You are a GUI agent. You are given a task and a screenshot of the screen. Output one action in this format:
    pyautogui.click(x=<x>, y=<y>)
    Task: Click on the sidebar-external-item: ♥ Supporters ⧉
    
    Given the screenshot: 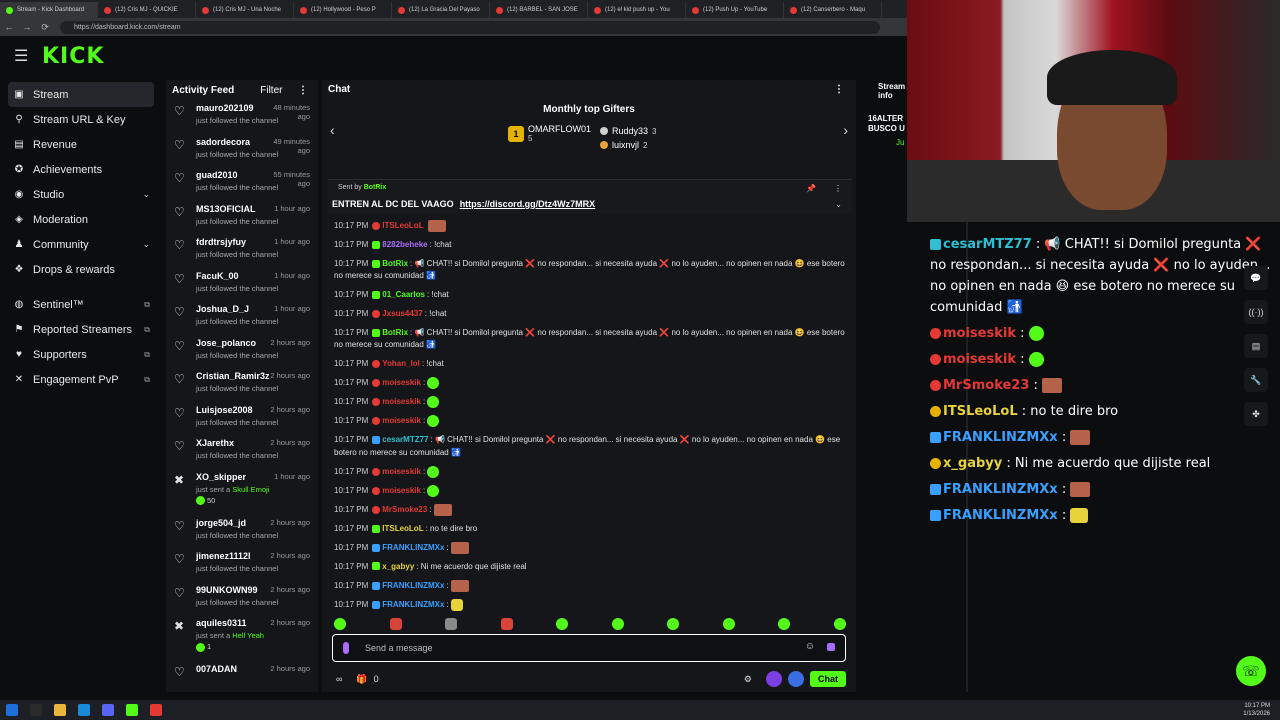 What is the action you would take?
    pyautogui.click(x=81, y=354)
    